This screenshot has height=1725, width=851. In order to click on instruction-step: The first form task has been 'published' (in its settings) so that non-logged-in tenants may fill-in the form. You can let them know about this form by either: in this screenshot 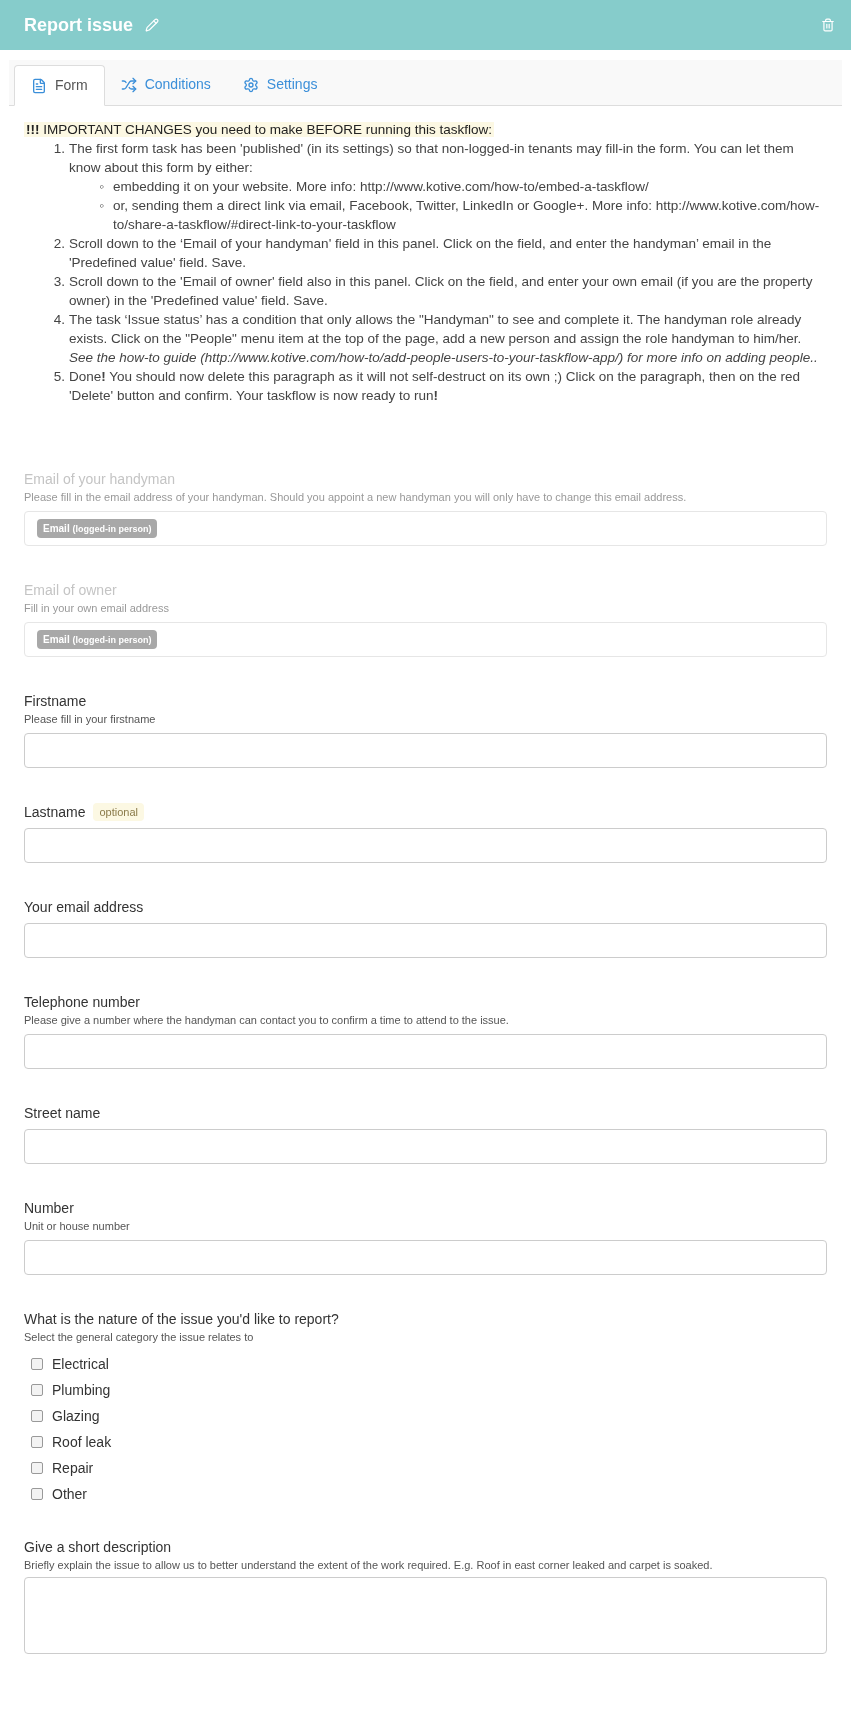, I will do `click(431, 158)`.